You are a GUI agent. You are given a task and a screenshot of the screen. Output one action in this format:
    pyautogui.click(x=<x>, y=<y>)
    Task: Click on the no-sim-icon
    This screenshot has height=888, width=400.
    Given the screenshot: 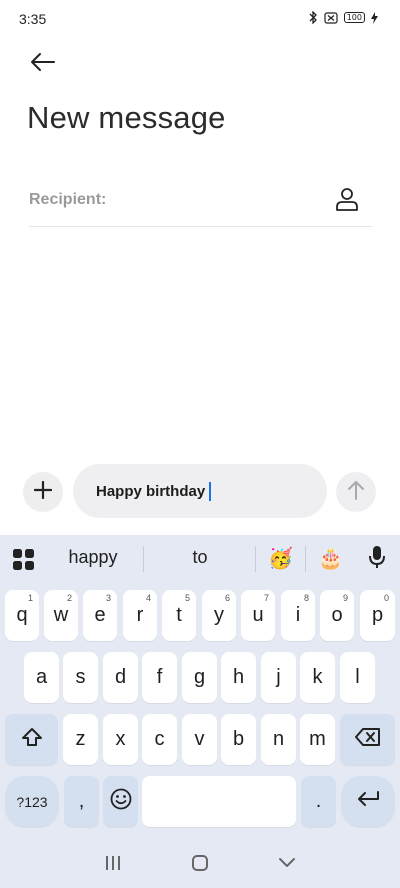 What is the action you would take?
    pyautogui.click(x=331, y=17)
    